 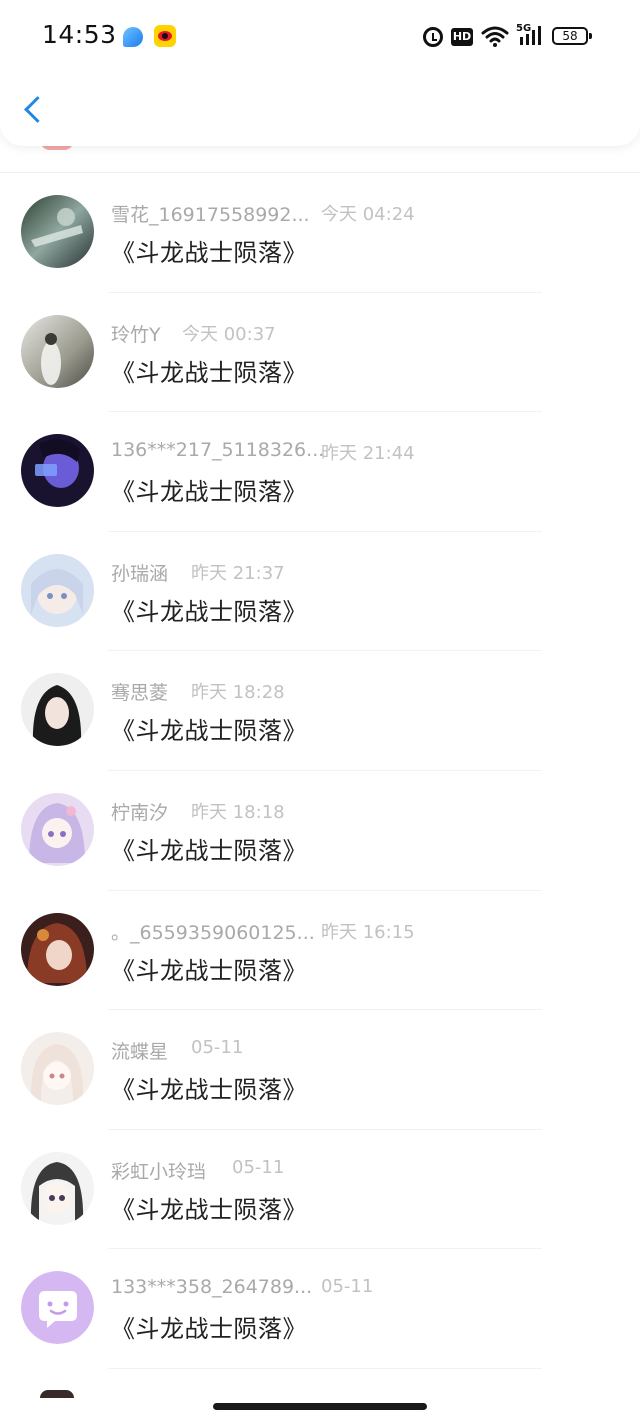 I want to click on list-item: 。_6559359060125... 昨天 16:15 《斗龙战士陨落》, so click(x=320, y=951).